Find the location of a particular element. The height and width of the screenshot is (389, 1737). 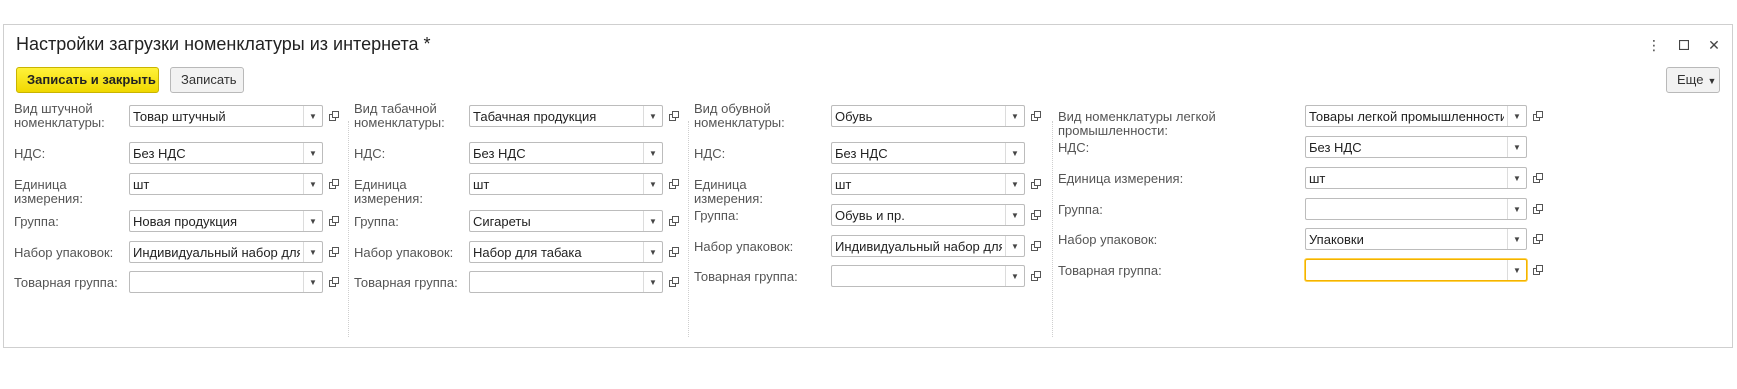

field-value: шт is located at coordinates (1317, 178).